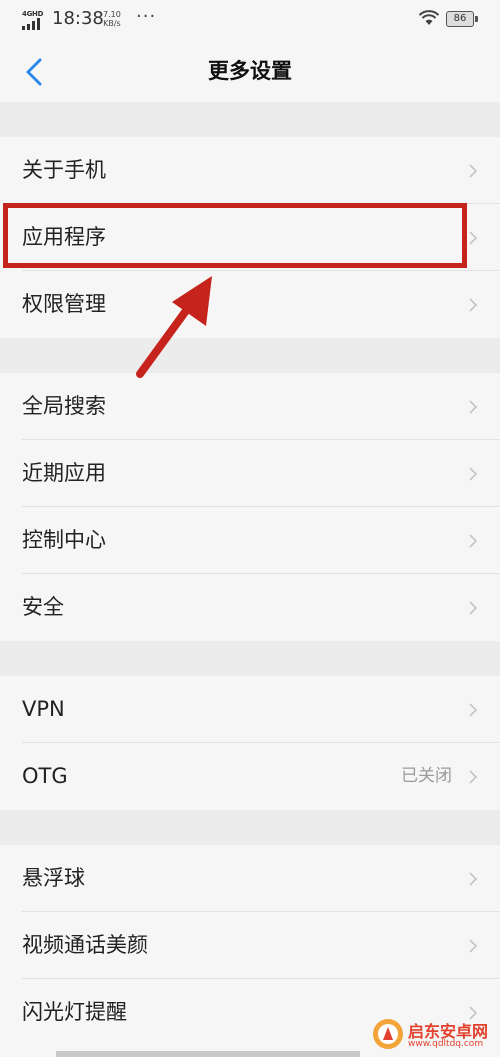 This screenshot has height=1057, width=500. What do you see at coordinates (64, 540) in the screenshot?
I see `row-label: 控制中心` at bounding box center [64, 540].